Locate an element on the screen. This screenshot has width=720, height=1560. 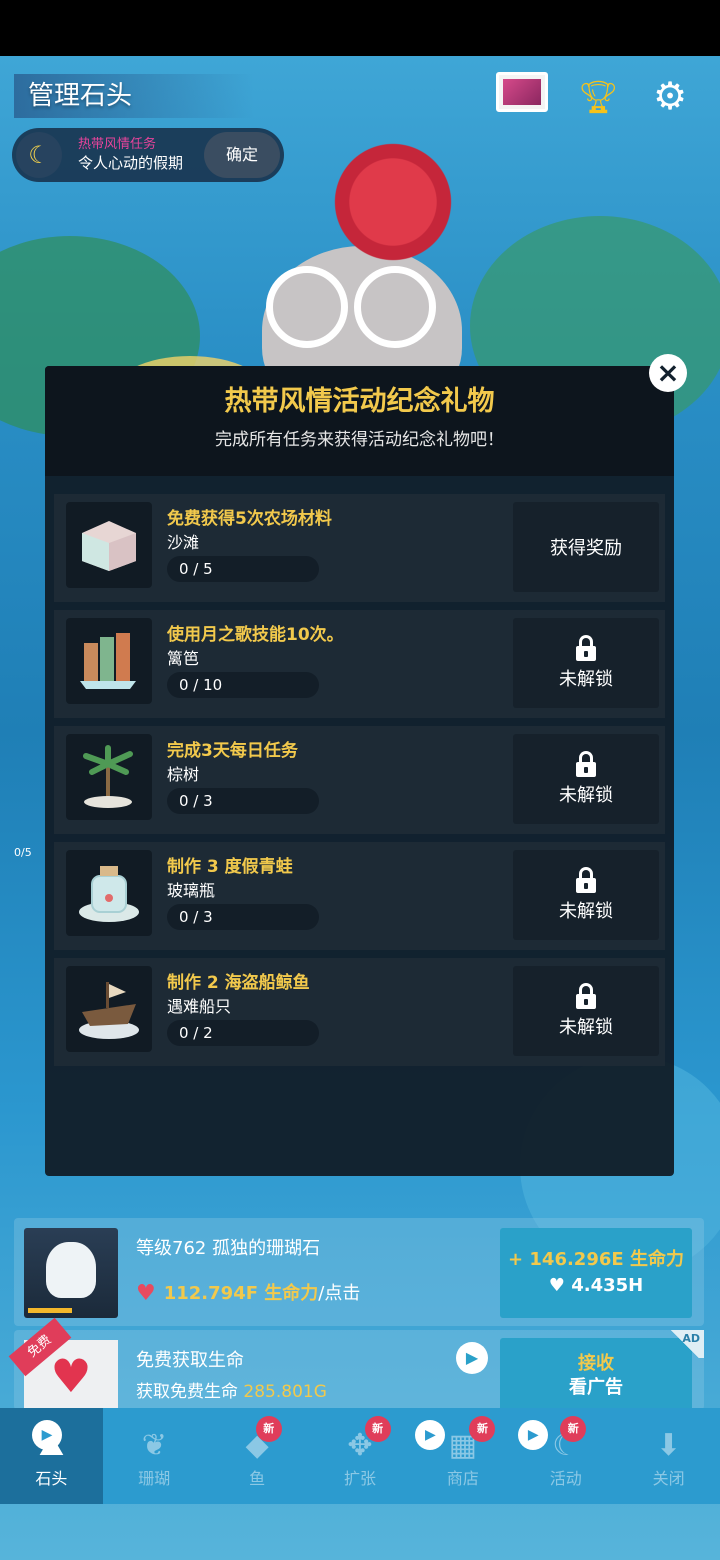
nav-item-shop: ▶ 新 ▦ 商店 is located at coordinates (462, 1456).